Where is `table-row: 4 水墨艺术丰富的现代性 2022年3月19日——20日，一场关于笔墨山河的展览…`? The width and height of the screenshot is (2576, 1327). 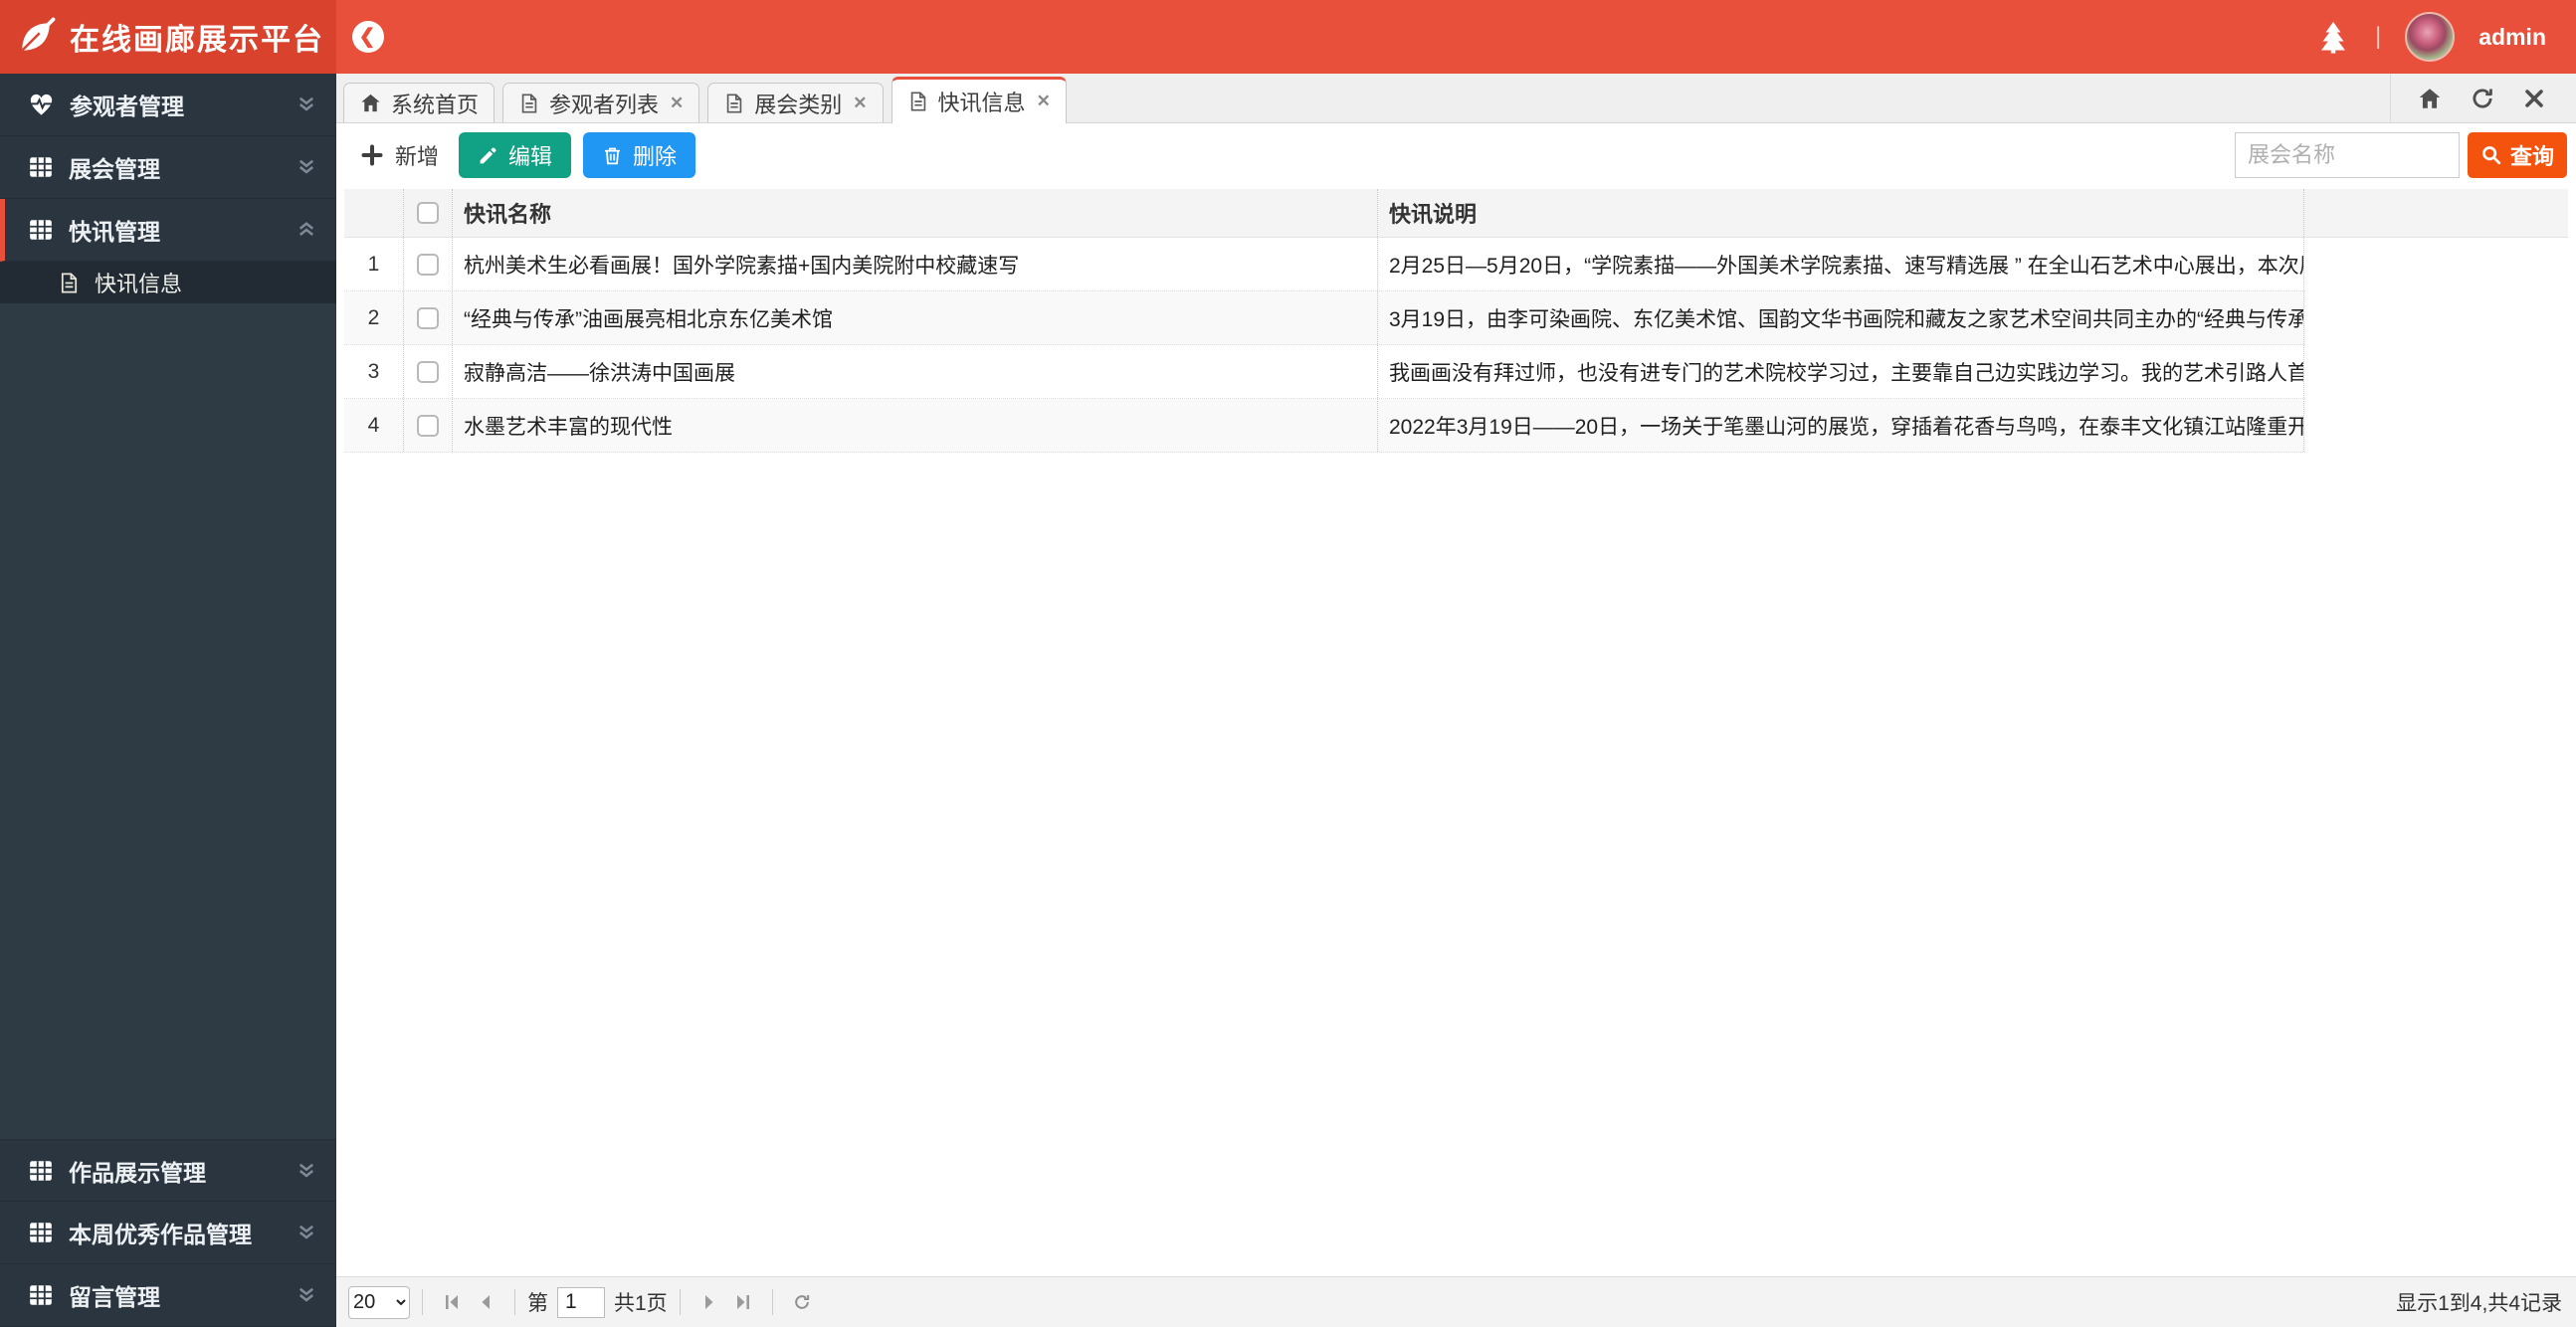
table-row: 4 水墨艺术丰富的现代性 2022年3月19日——20日，一场关于笔墨山河的展览… is located at coordinates (1324, 426).